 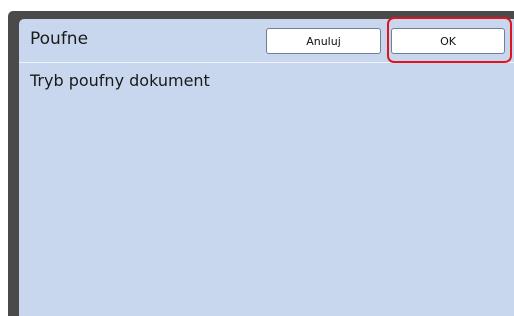 I want to click on confidential-mode-label: Tryb poufny dokument, so click(x=120, y=80).